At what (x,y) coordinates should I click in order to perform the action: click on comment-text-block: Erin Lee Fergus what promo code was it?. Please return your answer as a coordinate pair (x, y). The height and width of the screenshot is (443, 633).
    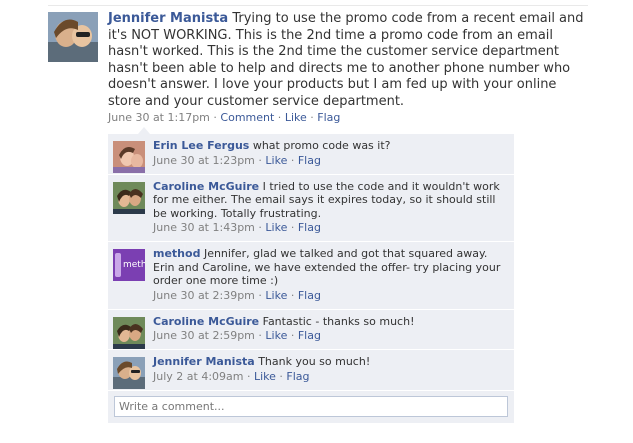
    Looking at the image, I should click on (330, 146).